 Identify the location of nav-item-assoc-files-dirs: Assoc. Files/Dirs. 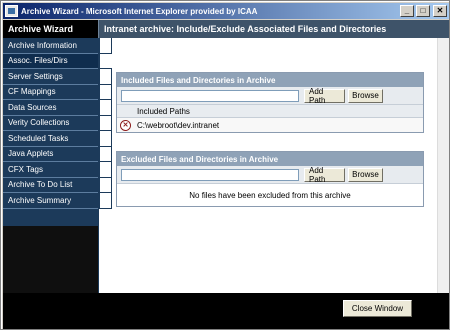
(50, 61).